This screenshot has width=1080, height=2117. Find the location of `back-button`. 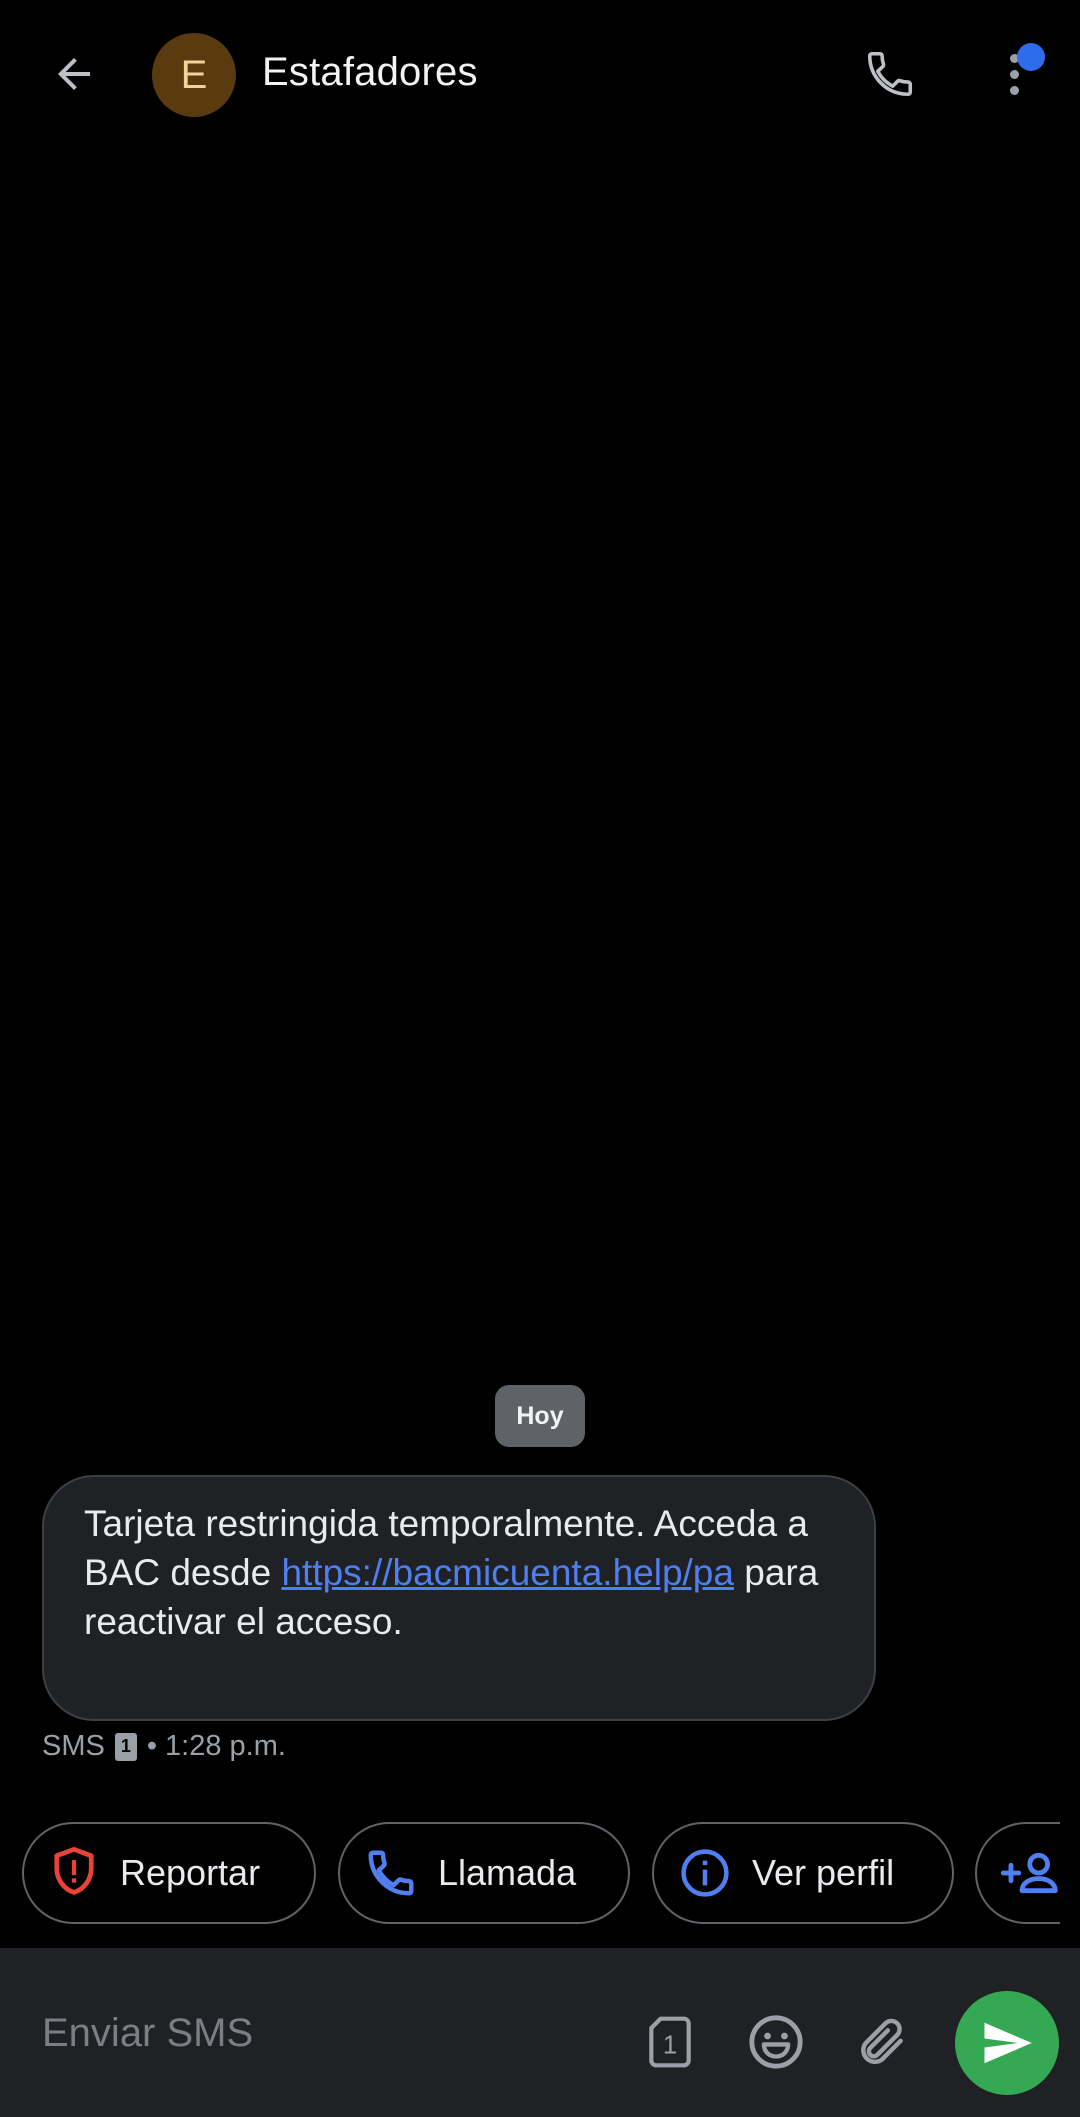

back-button is located at coordinates (74, 74).